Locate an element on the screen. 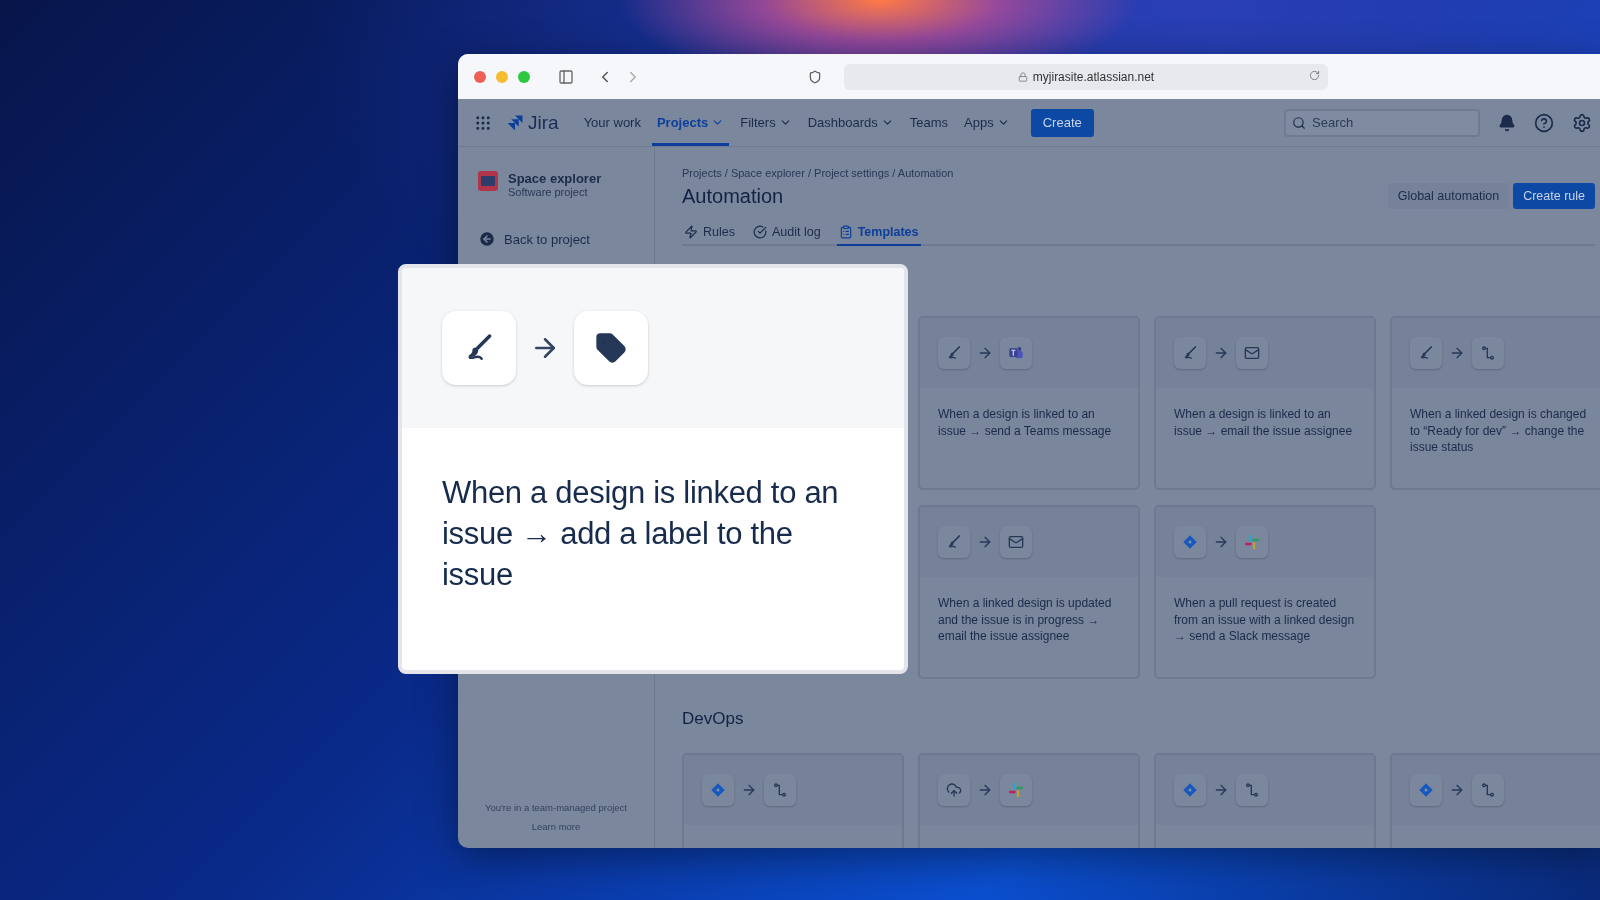 The width and height of the screenshot is (1600, 900). notifications-icon is located at coordinates (1507, 122).